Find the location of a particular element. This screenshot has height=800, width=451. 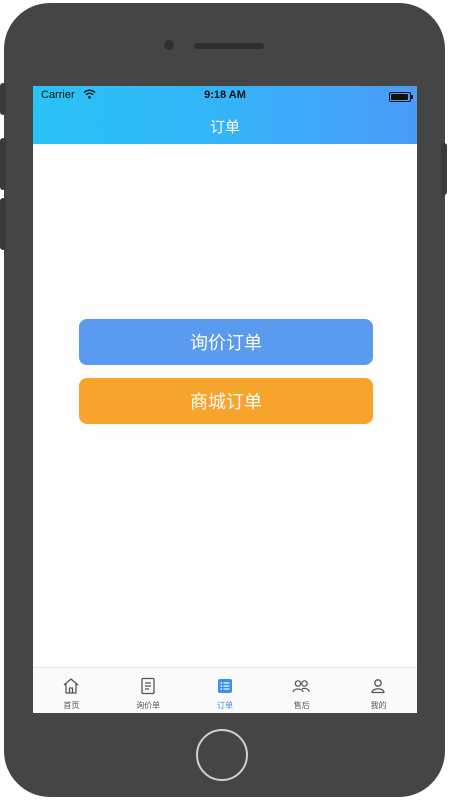

front-camera is located at coordinates (169, 45).